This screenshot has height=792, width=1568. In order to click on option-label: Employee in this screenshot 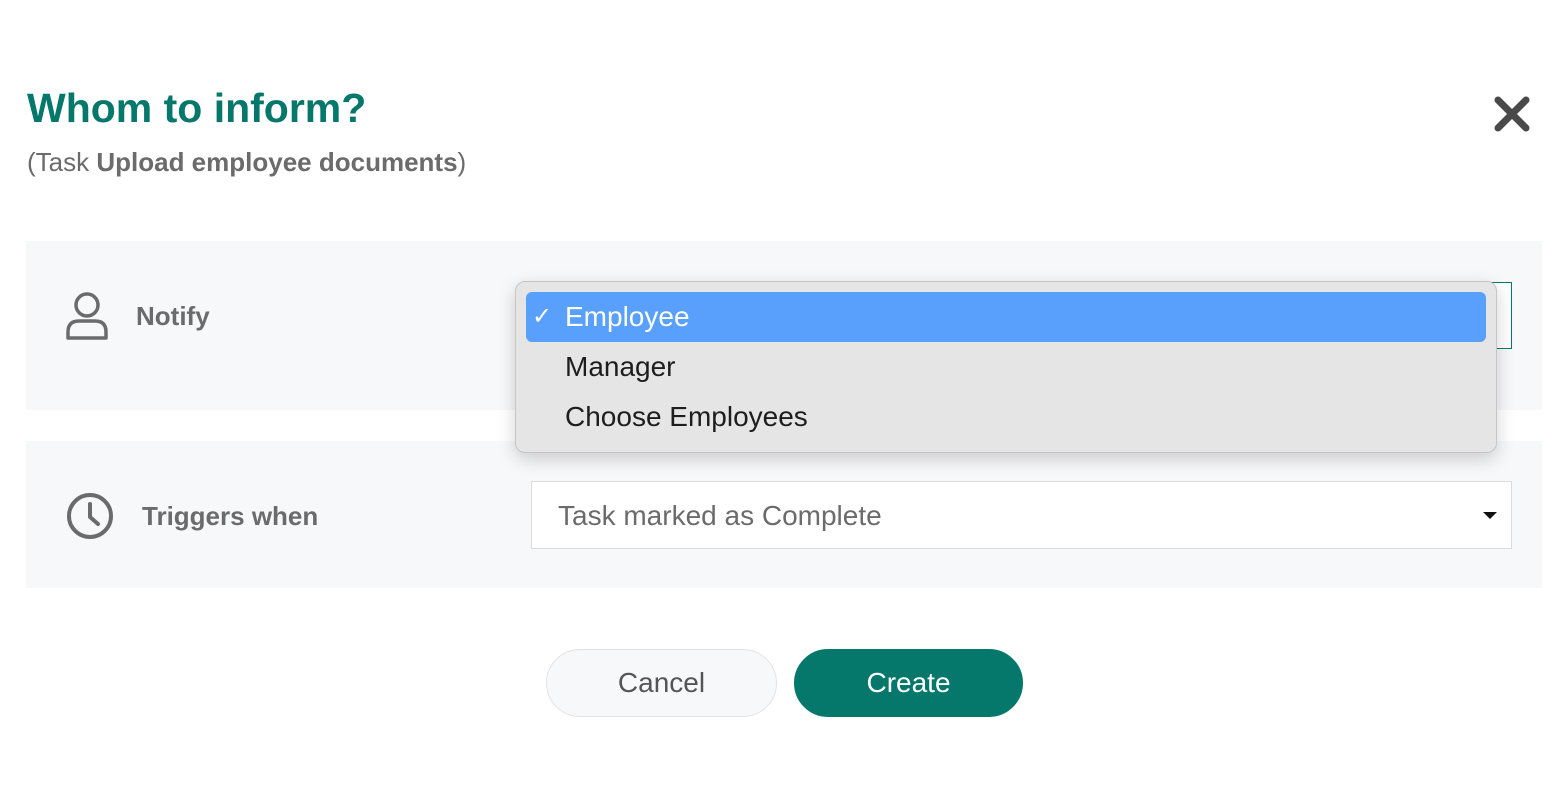, I will do `click(627, 316)`.